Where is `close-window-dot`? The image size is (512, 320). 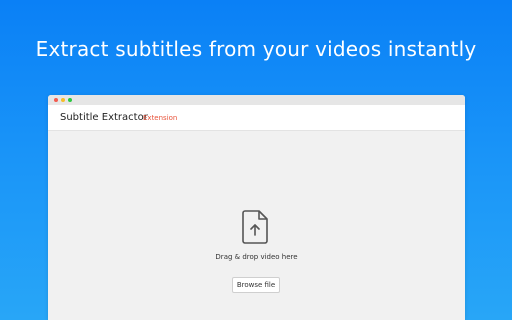
close-window-dot is located at coordinates (56, 100).